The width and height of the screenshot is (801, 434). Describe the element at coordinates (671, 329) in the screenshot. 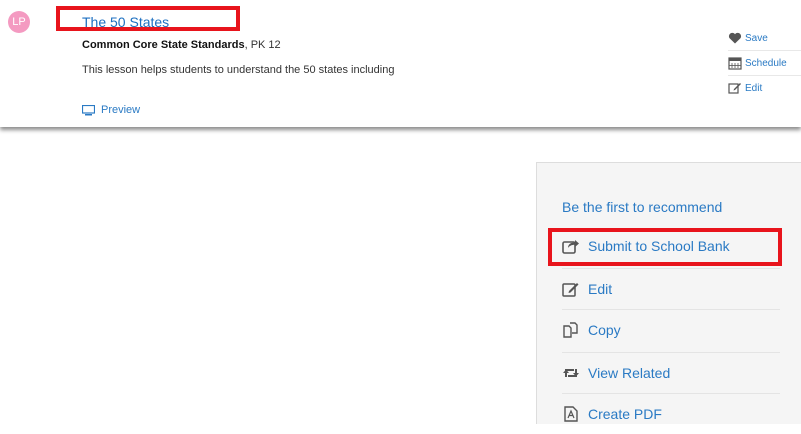

I see `copy-button: Copy` at that location.